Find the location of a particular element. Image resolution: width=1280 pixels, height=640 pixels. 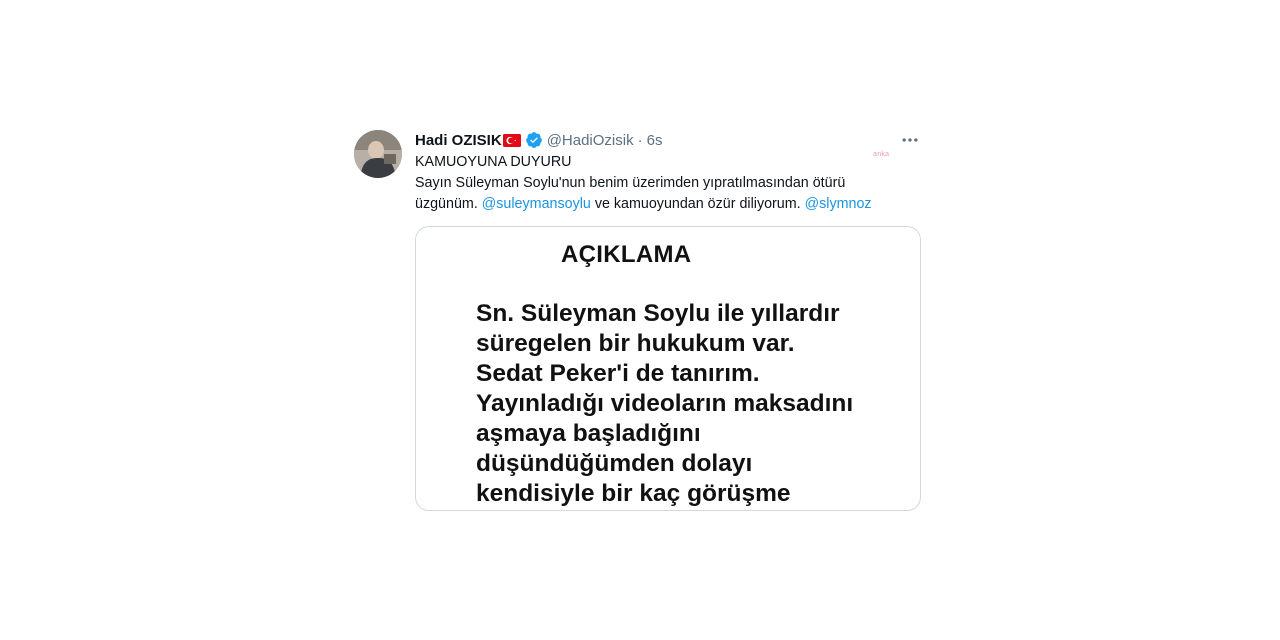

tweet-header: Hadi OZISIK @HadiOzisik · 6s is located at coordinates (668, 140).